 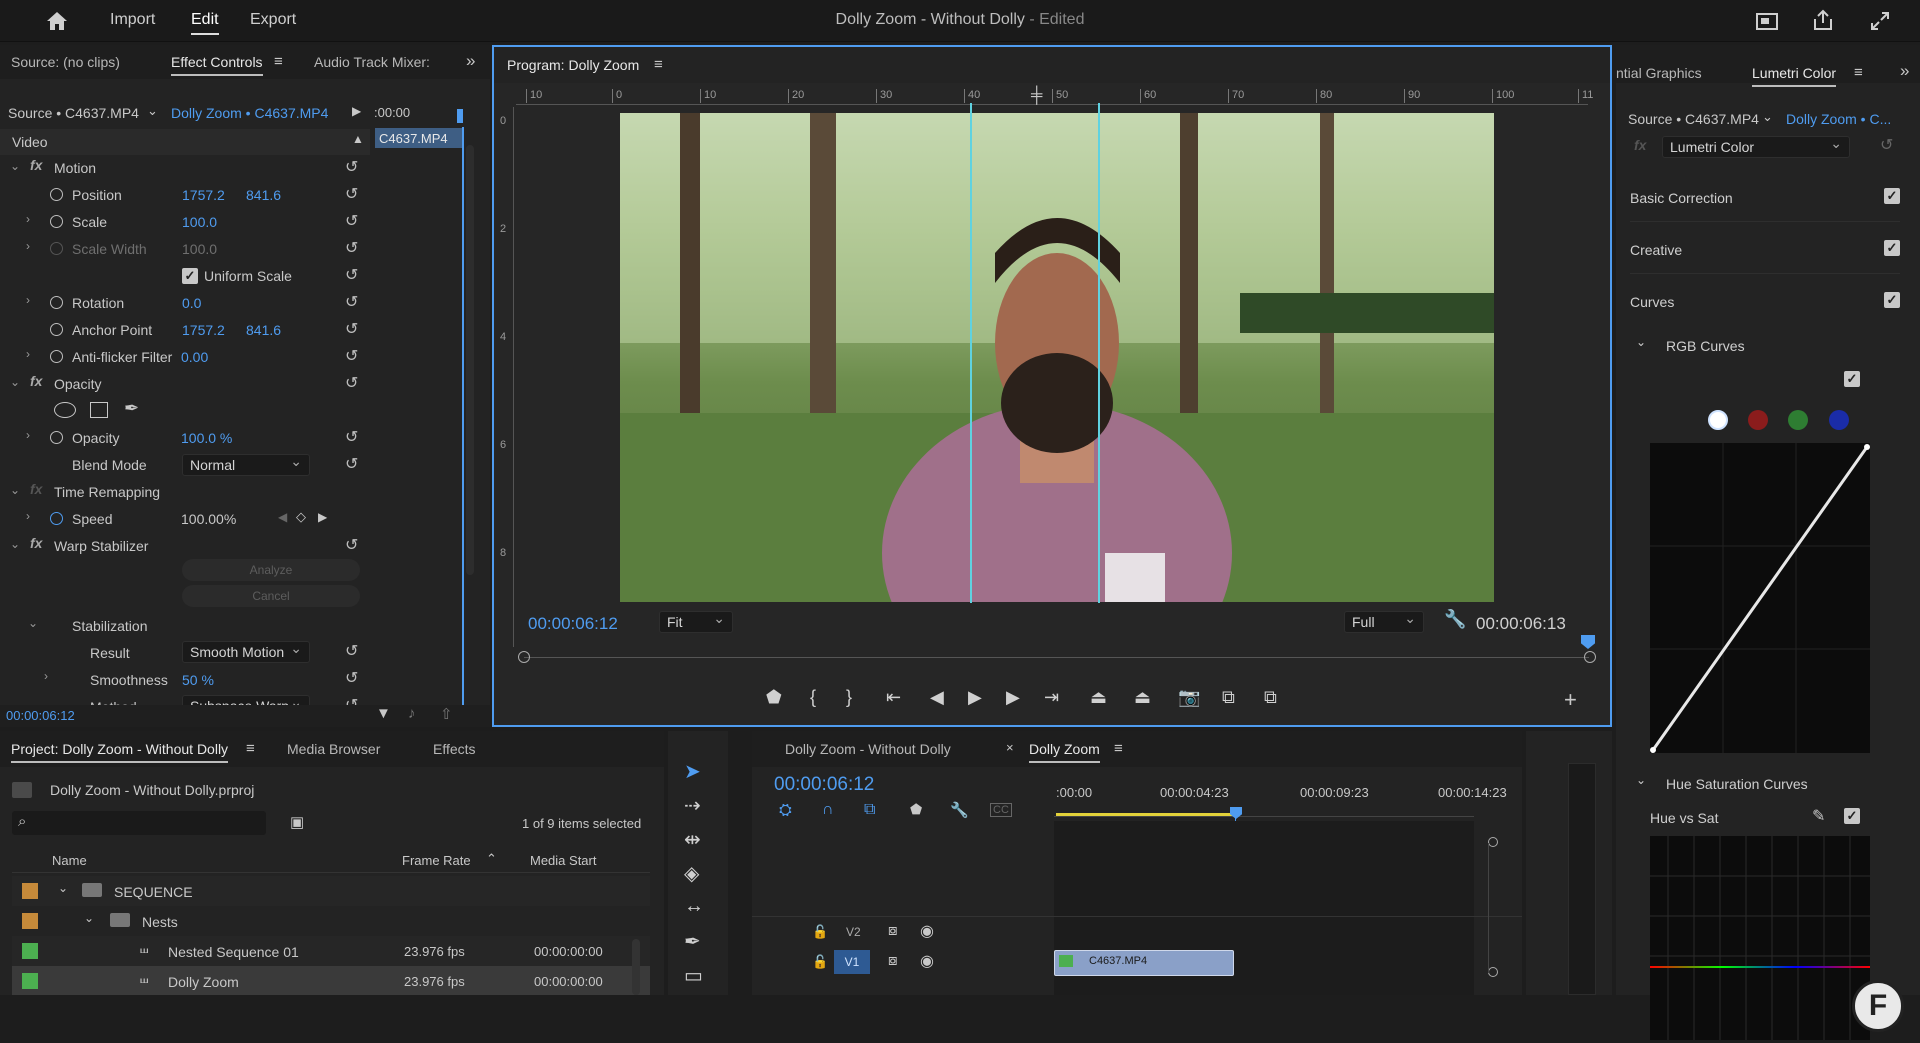 What do you see at coordinates (1144, 963) in the screenshot?
I see `timeline-clip: C4637.MP4` at bounding box center [1144, 963].